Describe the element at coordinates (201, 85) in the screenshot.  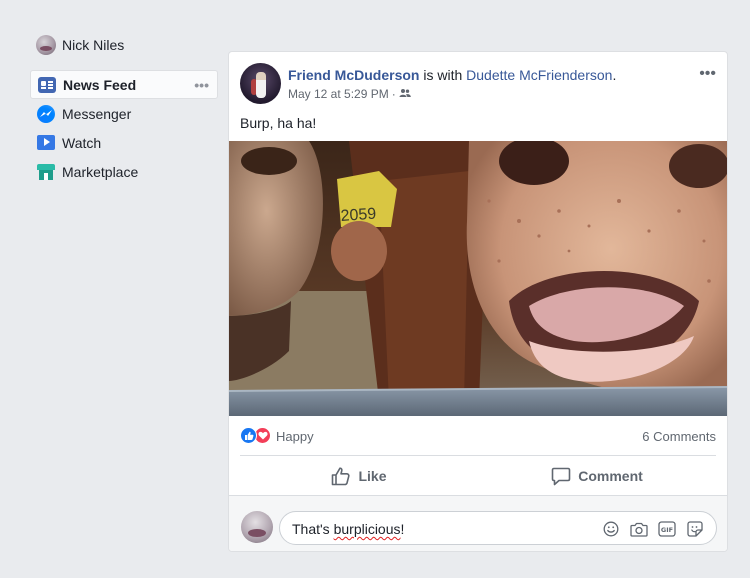
I see `more-options-icon: •••` at that location.